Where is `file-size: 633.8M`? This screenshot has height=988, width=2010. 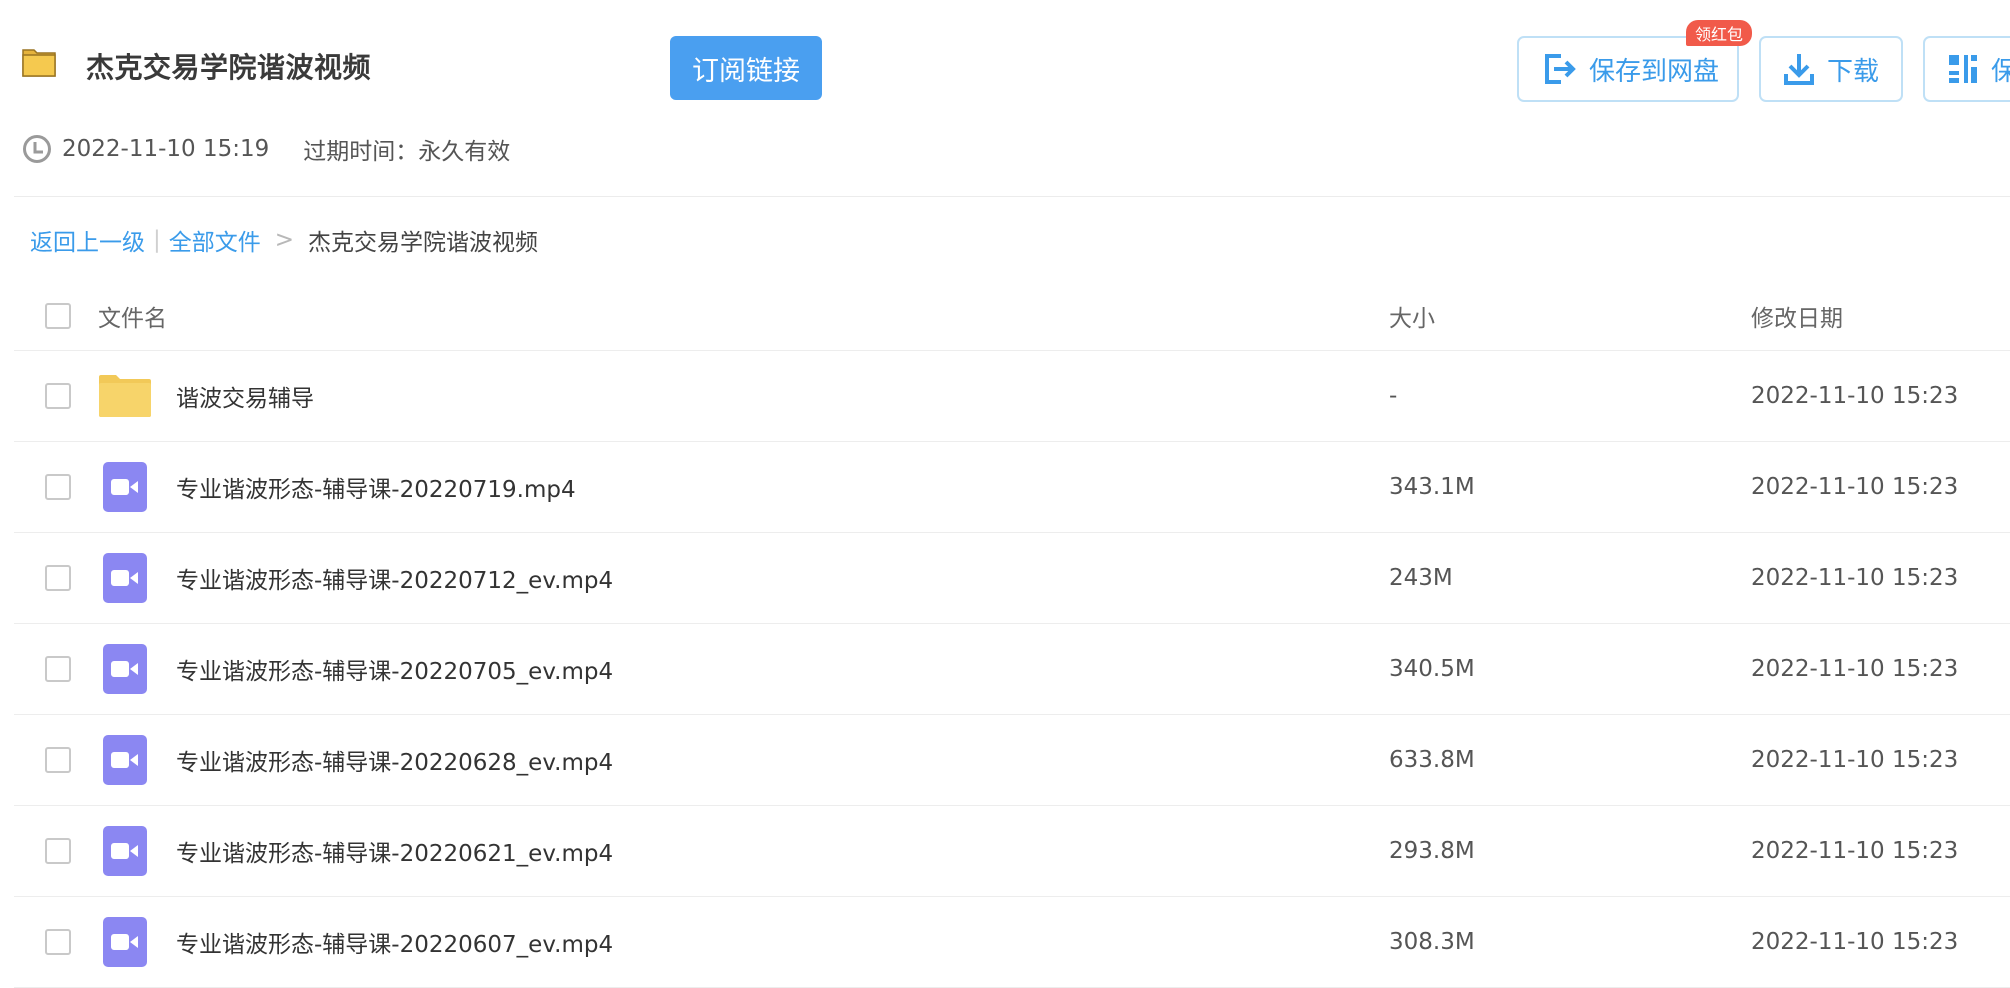 file-size: 633.8M is located at coordinates (1432, 760).